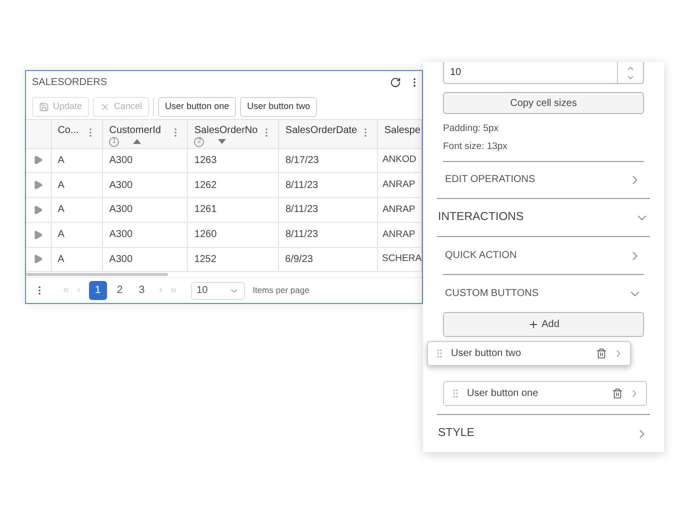 Image resolution: width=697 pixels, height=524 pixels. Describe the element at coordinates (455, 73) in the screenshot. I see `number-input-value: 10` at that location.